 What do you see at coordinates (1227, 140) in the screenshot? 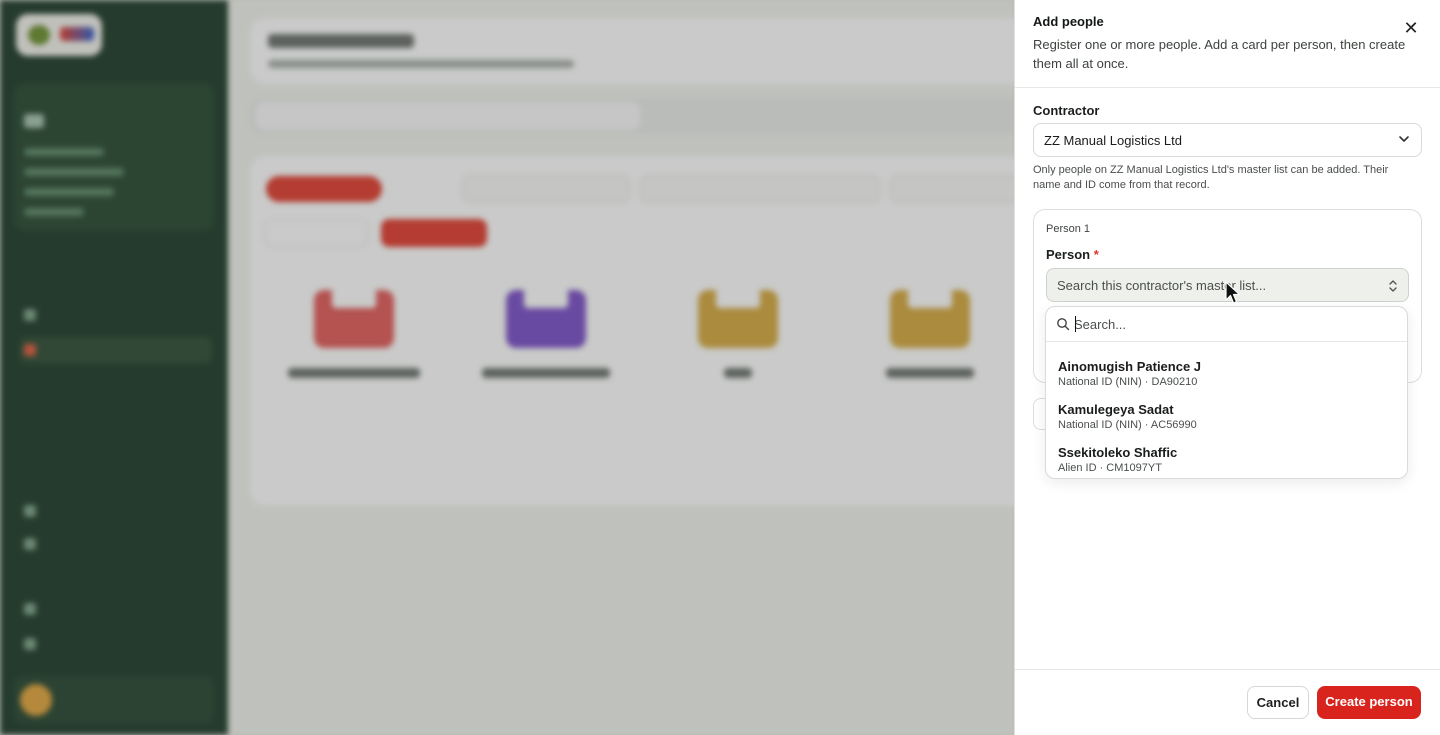
I see `contractor-select: ZZ Manual Logistics Ltd` at bounding box center [1227, 140].